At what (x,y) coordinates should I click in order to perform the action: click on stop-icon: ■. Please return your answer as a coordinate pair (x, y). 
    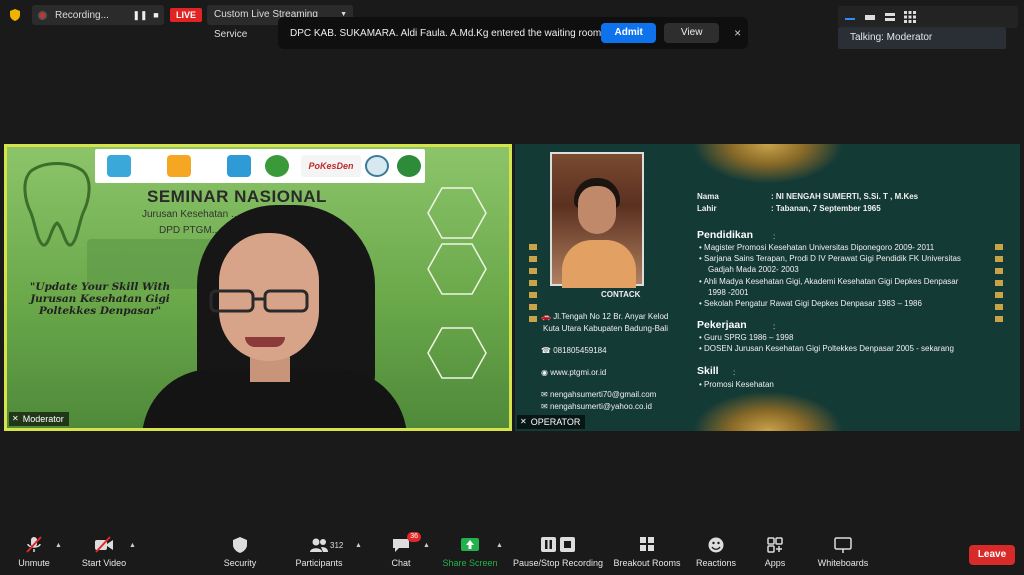
    Looking at the image, I should click on (156, 15).